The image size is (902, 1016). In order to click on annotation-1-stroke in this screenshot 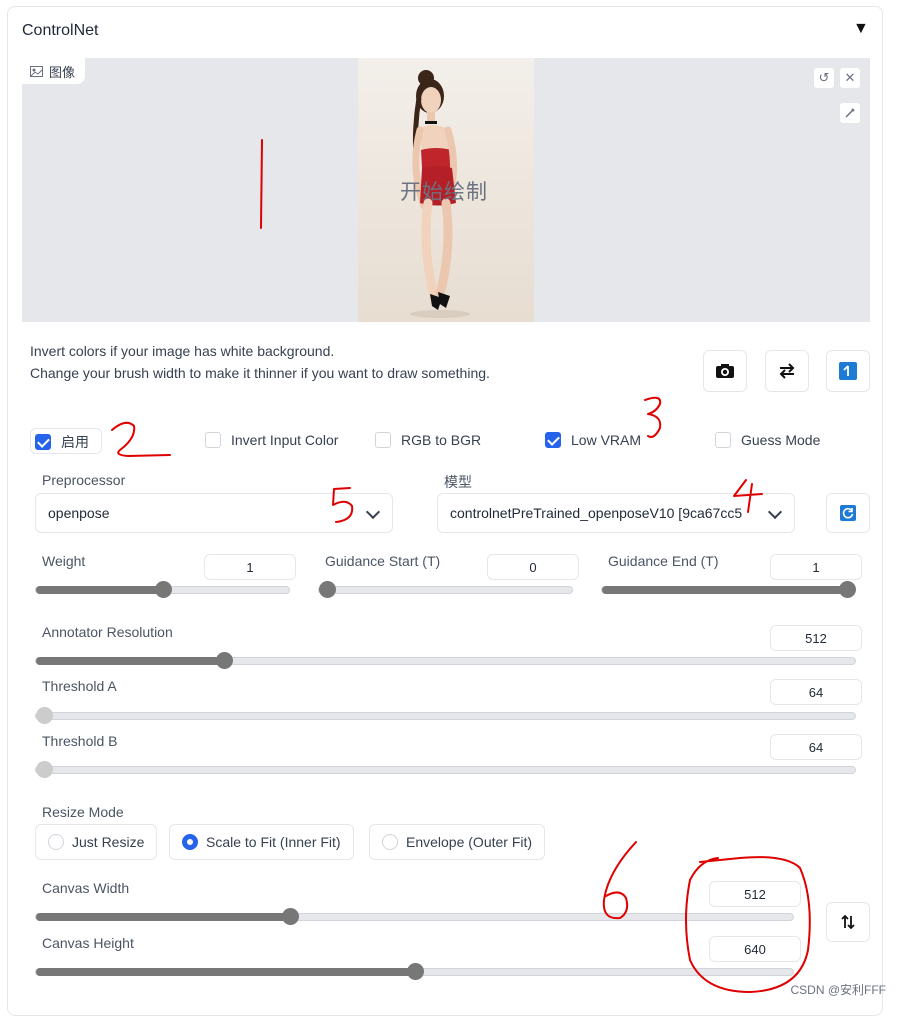, I will do `click(261, 184)`.